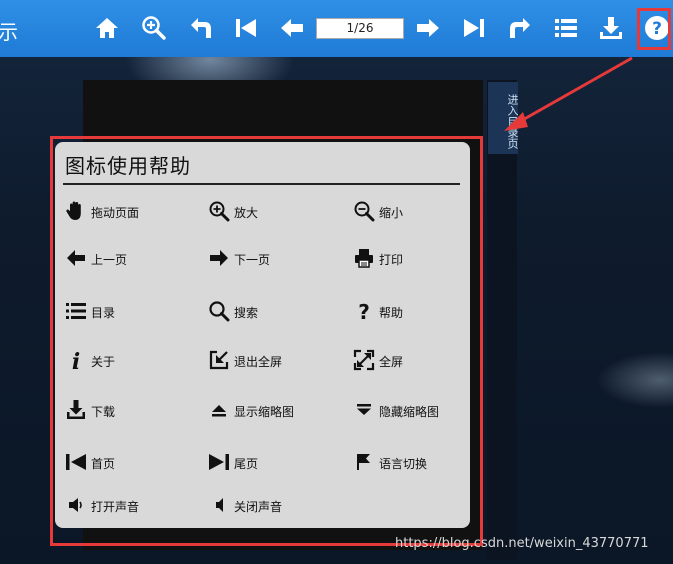  Describe the element at coordinates (258, 507) in the screenshot. I see `help-item-label: 关闭声音` at that location.